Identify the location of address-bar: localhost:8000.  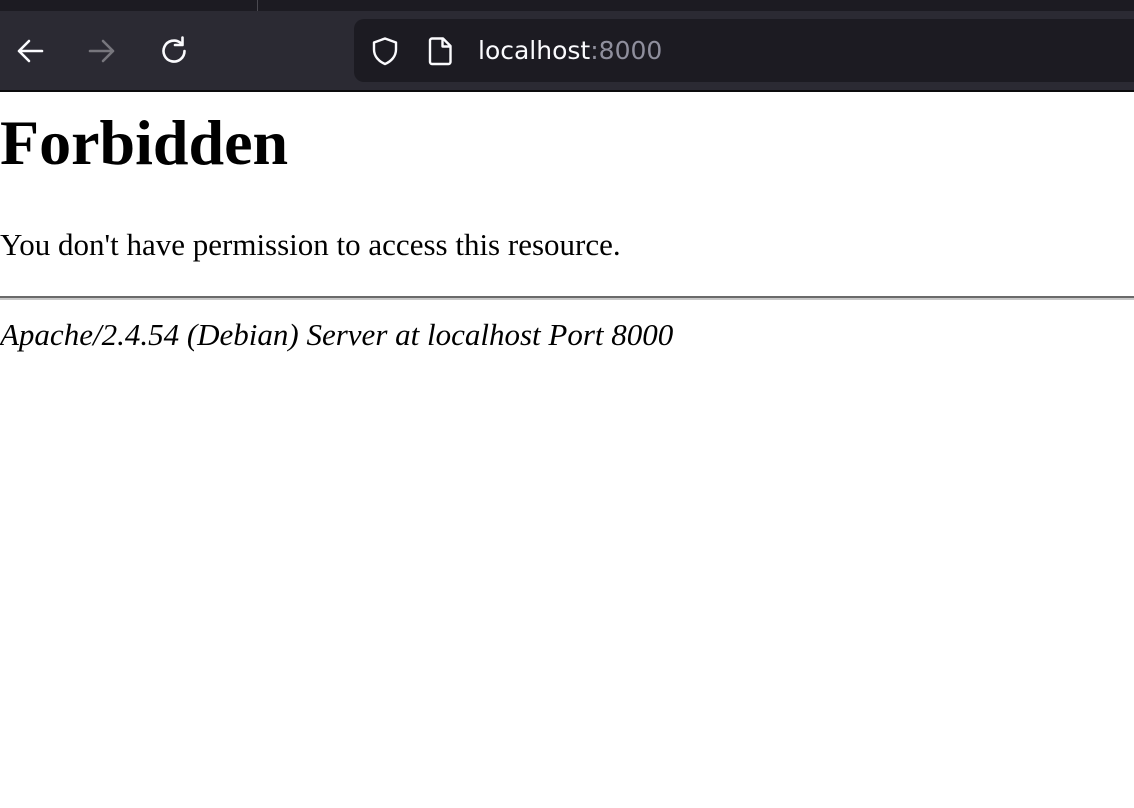
(744, 50).